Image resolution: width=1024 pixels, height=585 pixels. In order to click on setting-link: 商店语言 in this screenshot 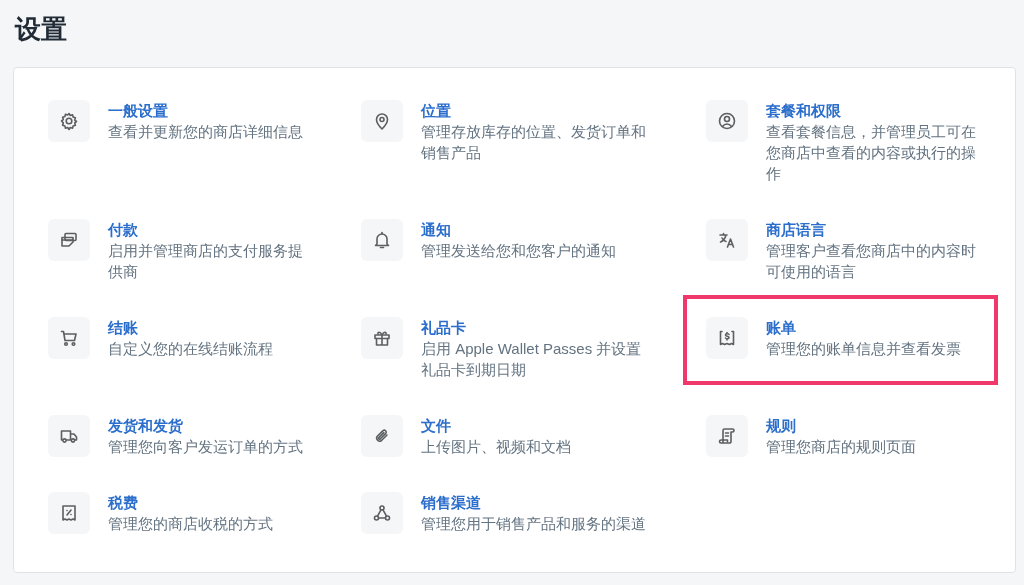, I will do `click(796, 229)`.